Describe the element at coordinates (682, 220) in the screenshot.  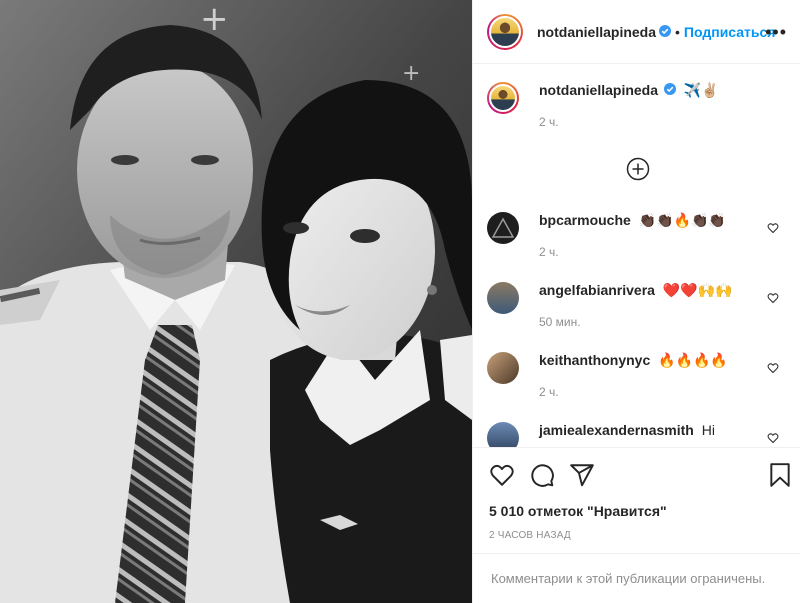
I see `comment-text: 👏🏿👏🏿🔥👏🏿👏🏿` at that location.